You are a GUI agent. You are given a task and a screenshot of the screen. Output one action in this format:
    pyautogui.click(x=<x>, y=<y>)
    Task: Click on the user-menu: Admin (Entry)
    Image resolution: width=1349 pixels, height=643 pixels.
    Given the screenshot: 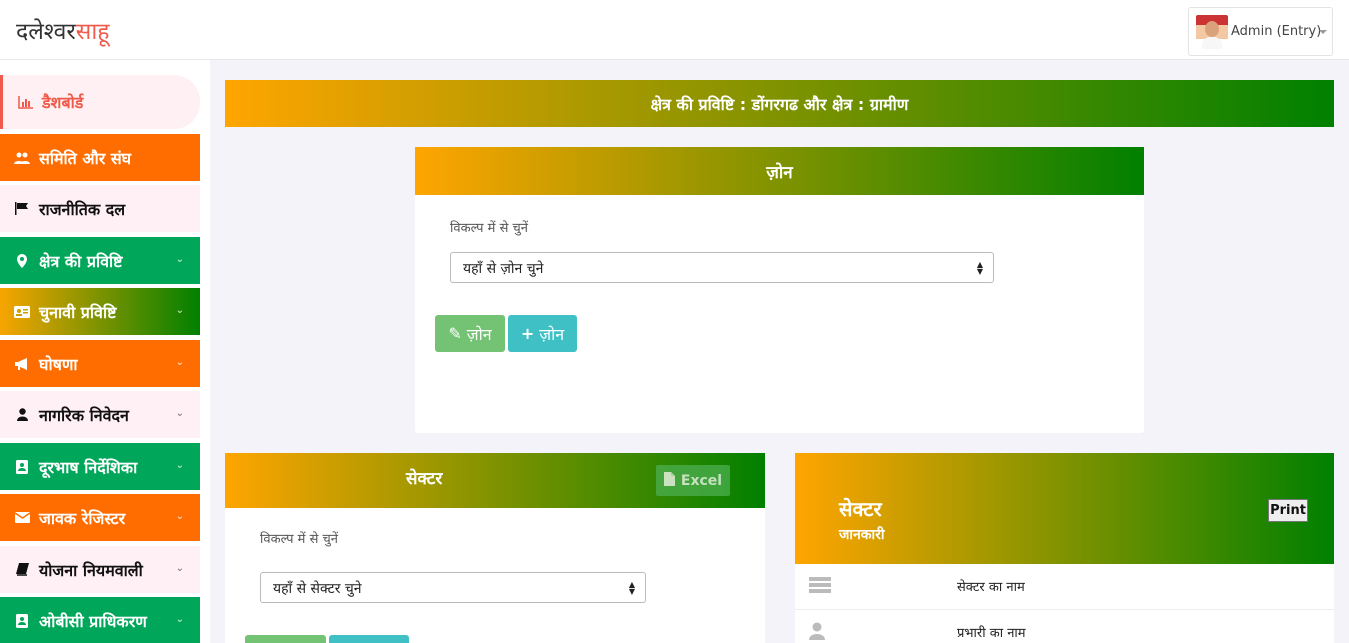 What is the action you would take?
    pyautogui.click(x=1260, y=31)
    